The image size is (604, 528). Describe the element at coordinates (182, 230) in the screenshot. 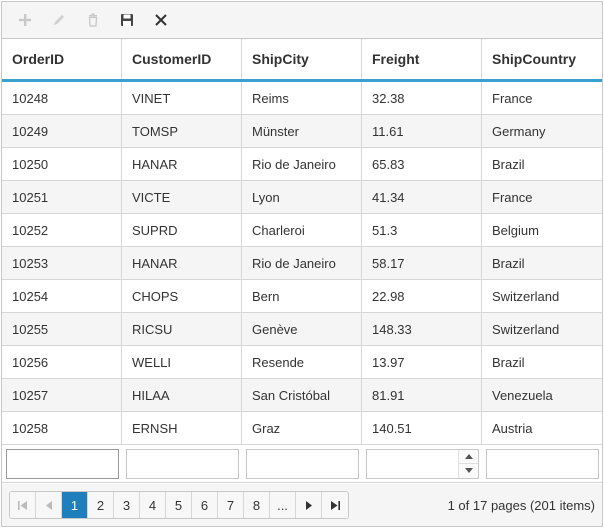

I see `cell-customerid: SUPRD` at that location.